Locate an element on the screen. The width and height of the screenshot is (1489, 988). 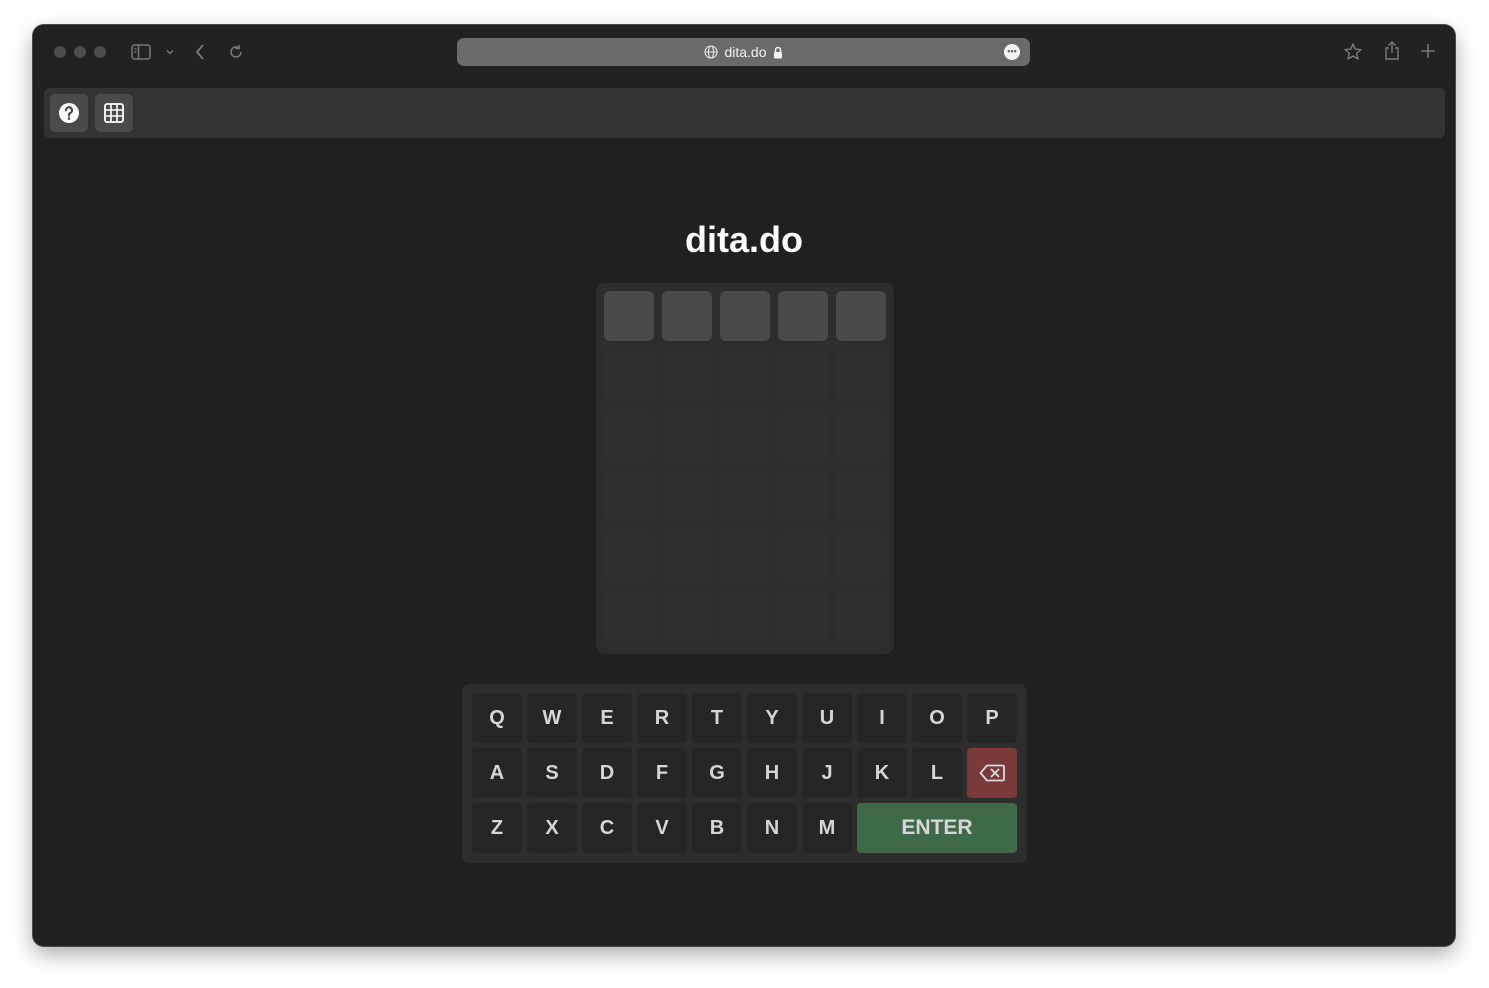
key-u: U is located at coordinates (827, 718).